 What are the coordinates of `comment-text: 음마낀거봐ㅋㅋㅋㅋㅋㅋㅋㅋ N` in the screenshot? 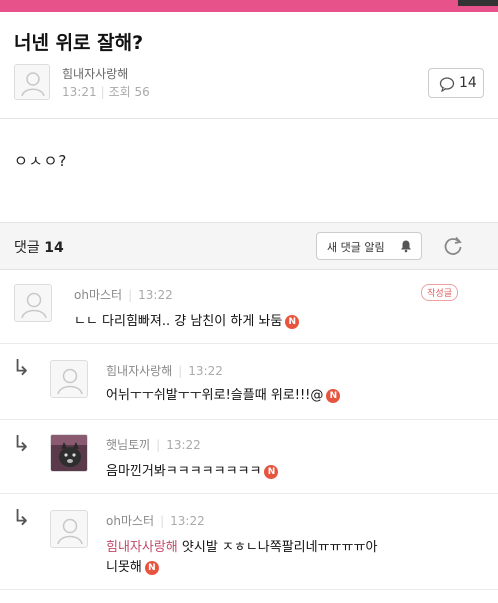 It's located at (192, 472).